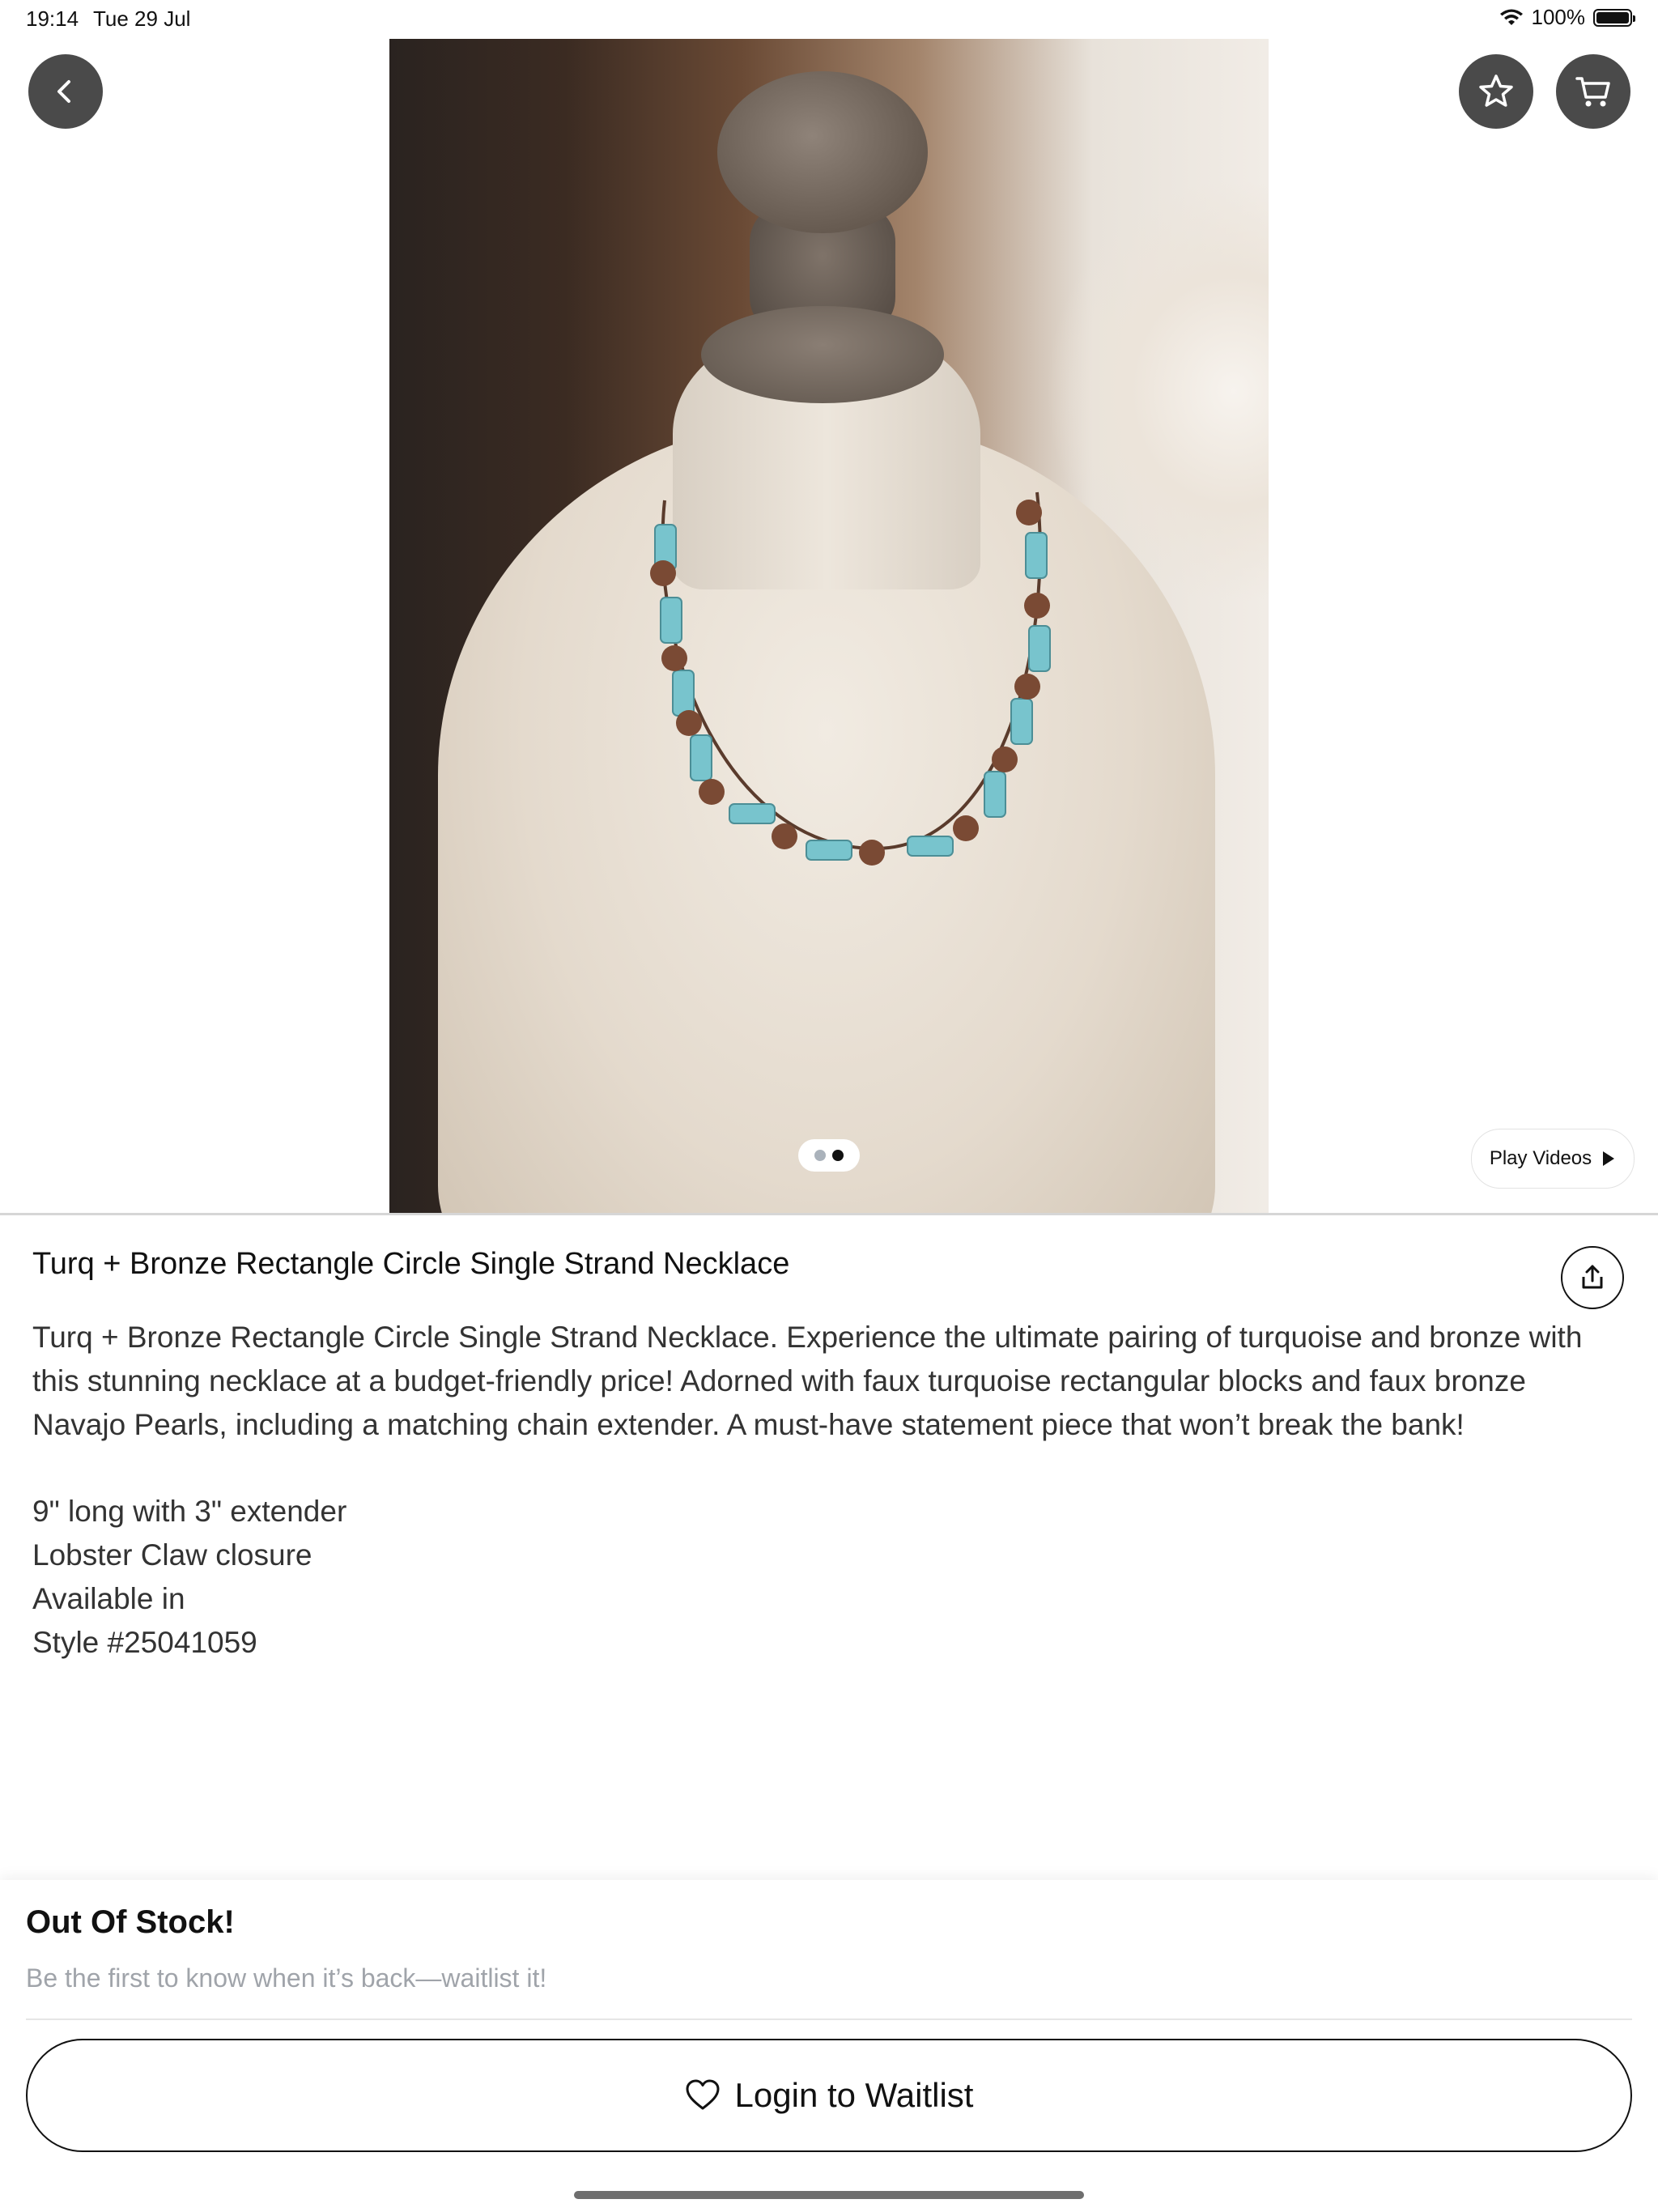 The width and height of the screenshot is (1658, 2212). What do you see at coordinates (829, 2195) in the screenshot?
I see `home-indicator` at bounding box center [829, 2195].